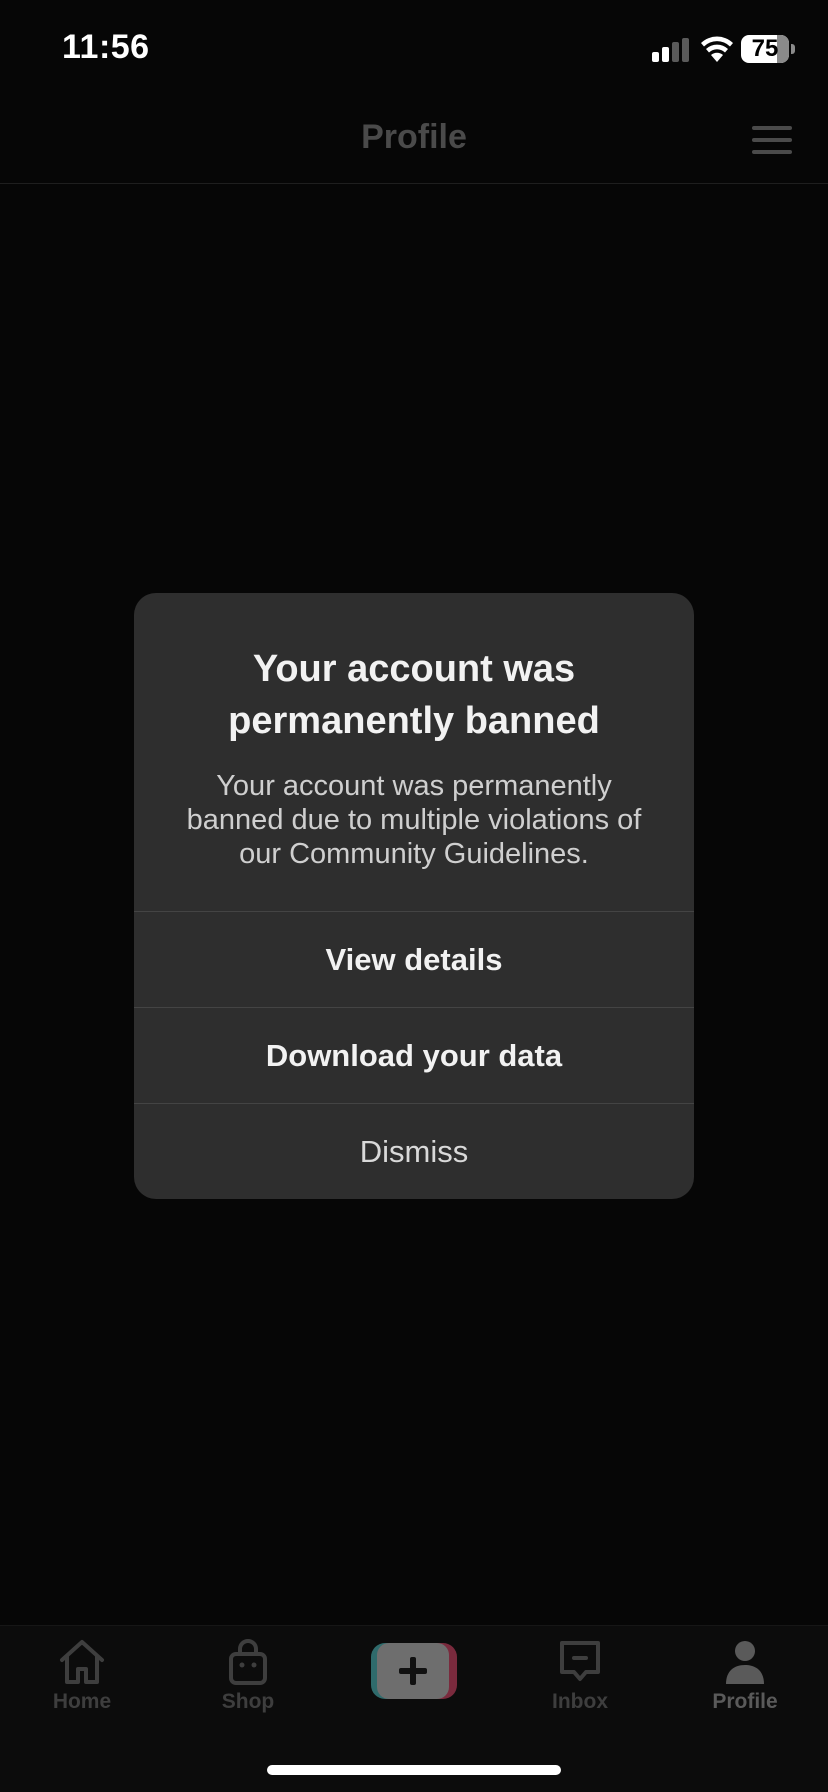 This screenshot has height=1792, width=828. I want to click on view-details-button: View details, so click(414, 959).